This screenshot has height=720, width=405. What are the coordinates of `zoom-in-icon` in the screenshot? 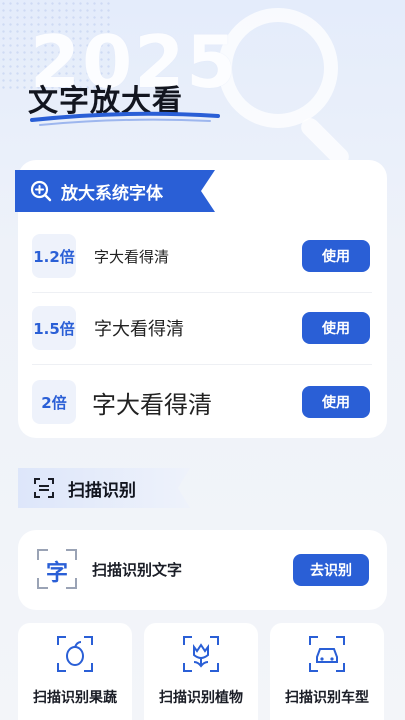 It's located at (41, 191).